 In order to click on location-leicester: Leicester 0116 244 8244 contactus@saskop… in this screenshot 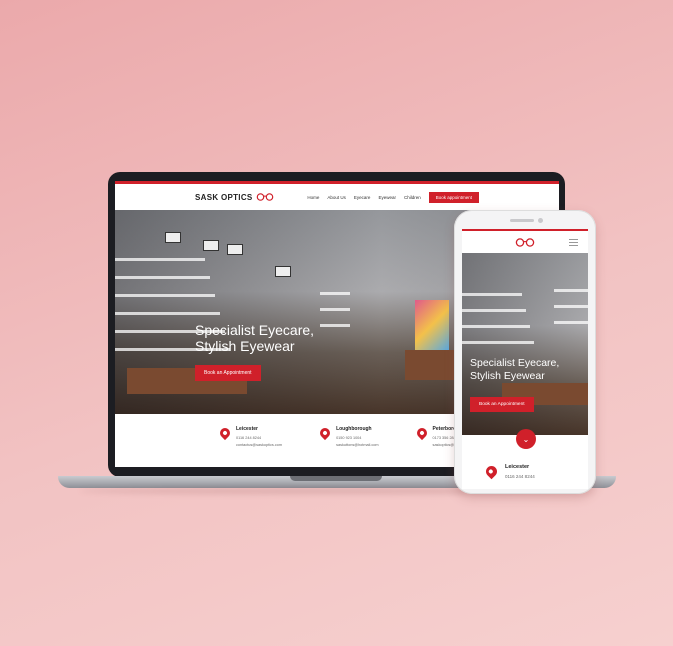, I will do `click(249, 437)`.